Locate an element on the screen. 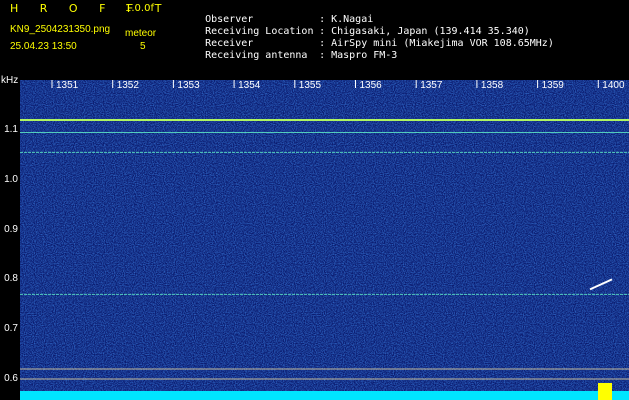  y-axis-label: kHz is located at coordinates (10, 80).